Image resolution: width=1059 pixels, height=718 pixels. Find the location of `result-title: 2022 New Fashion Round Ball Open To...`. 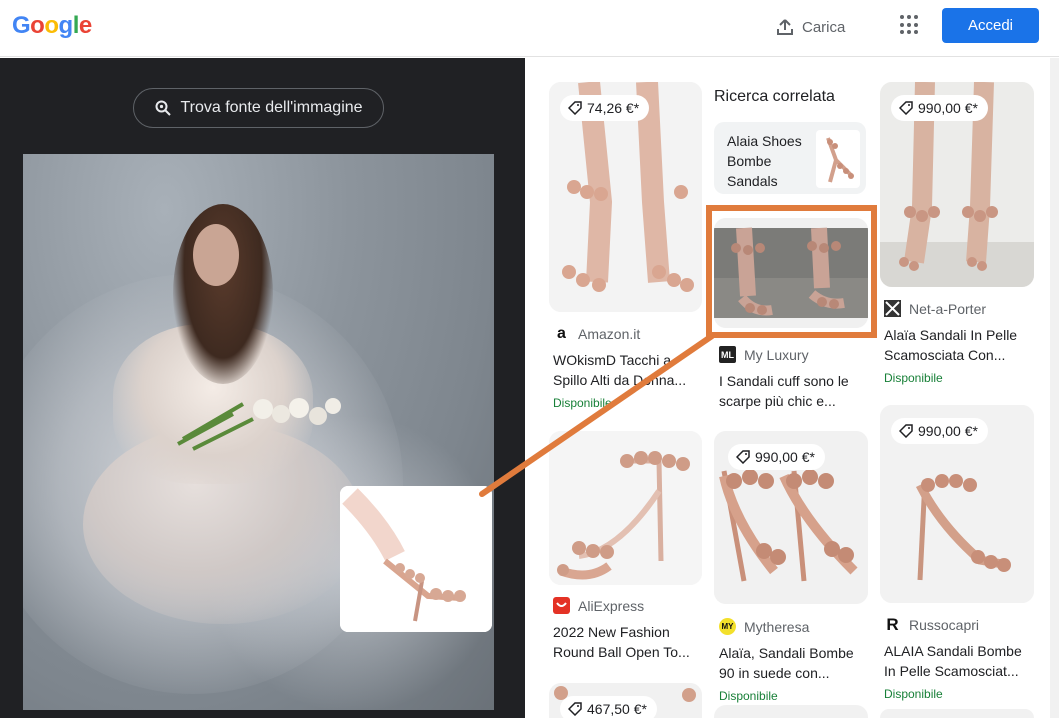

result-title: 2022 New Fashion Round Ball Open To... is located at coordinates (625, 642).